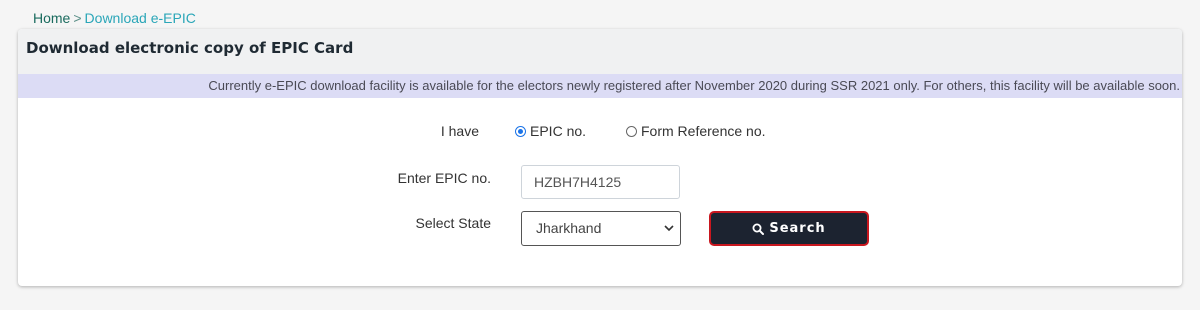  I want to click on radio-epic-no-circle, so click(520, 131).